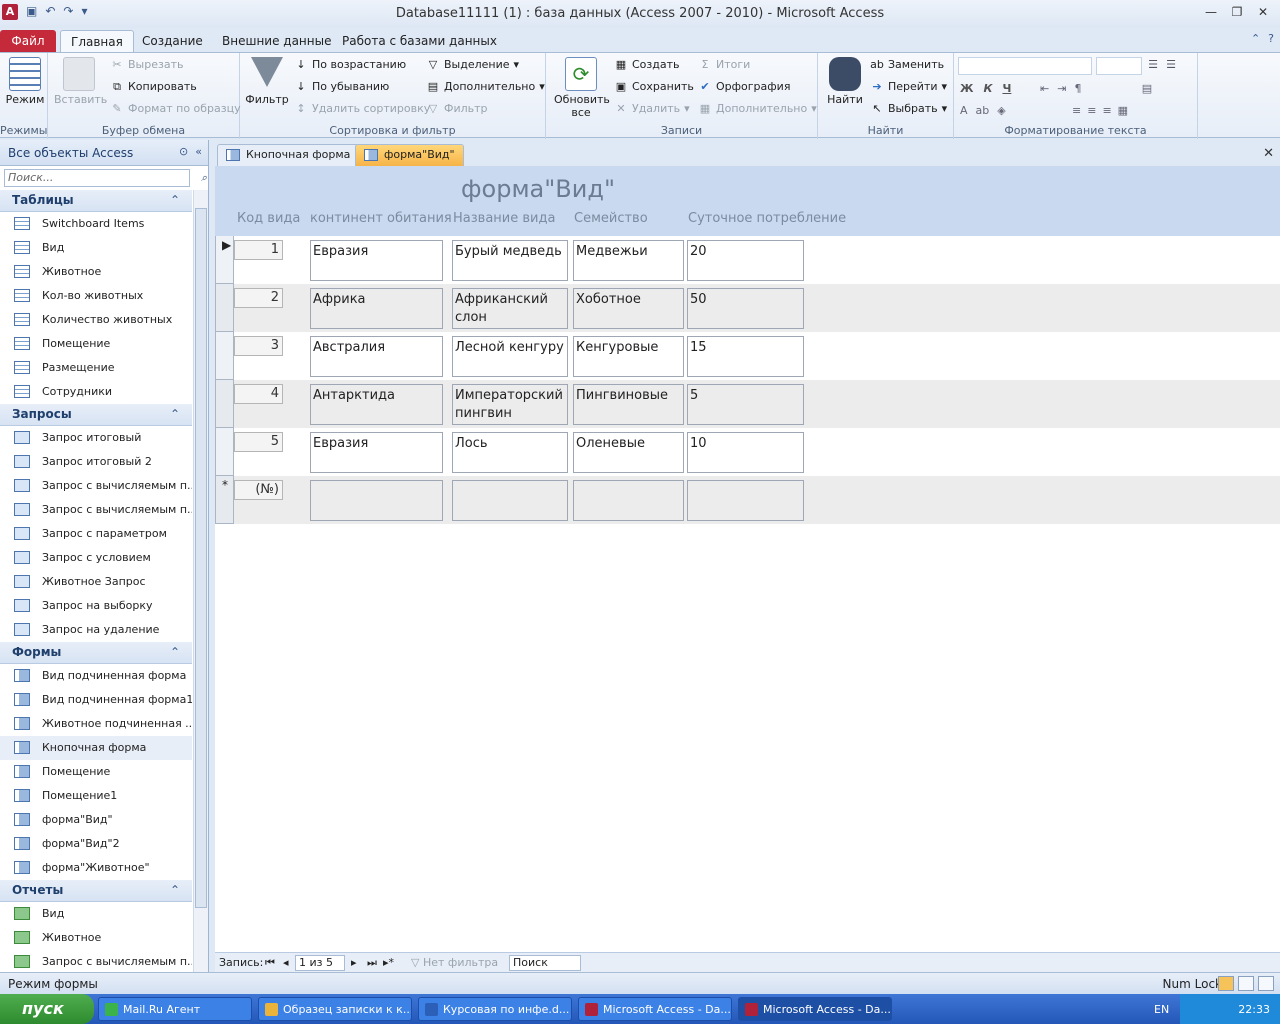 The image size is (1280, 1024). I want to click on daily-consumption-field, so click(745, 500).